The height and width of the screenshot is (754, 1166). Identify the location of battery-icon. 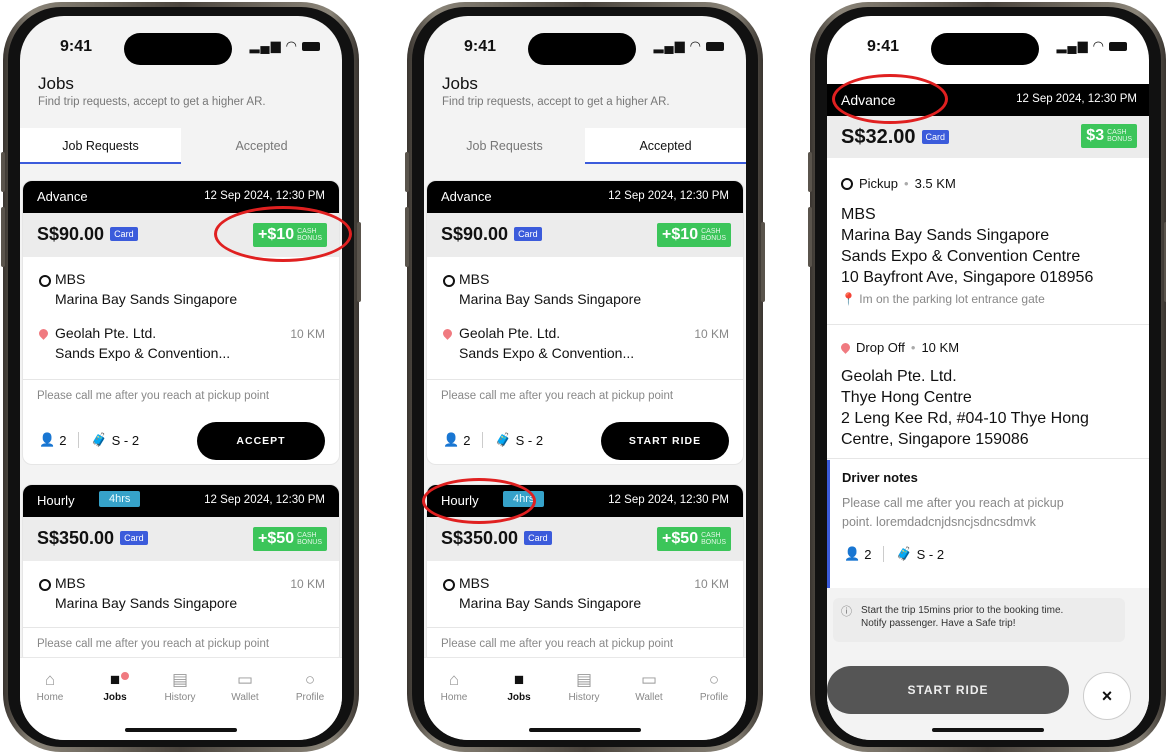
(715, 46).